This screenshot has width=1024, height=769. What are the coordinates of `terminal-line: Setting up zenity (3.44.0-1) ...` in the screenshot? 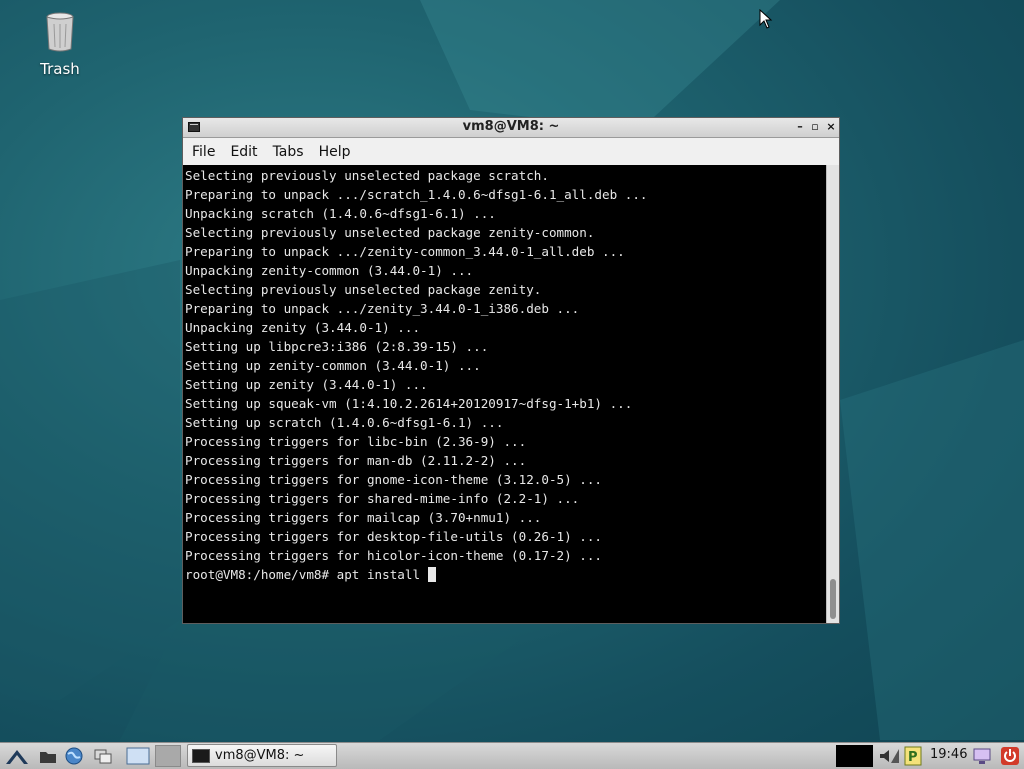 It's located at (306, 384).